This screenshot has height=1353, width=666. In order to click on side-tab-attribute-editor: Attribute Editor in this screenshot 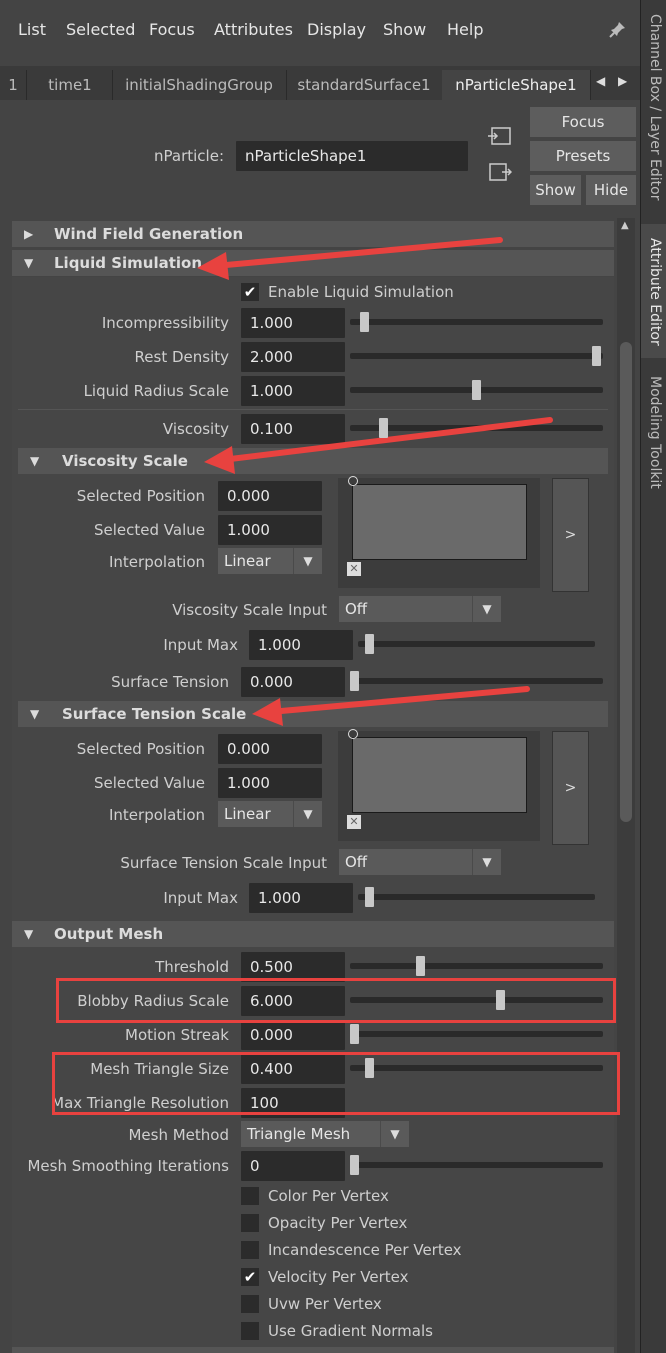, I will do `click(653, 291)`.